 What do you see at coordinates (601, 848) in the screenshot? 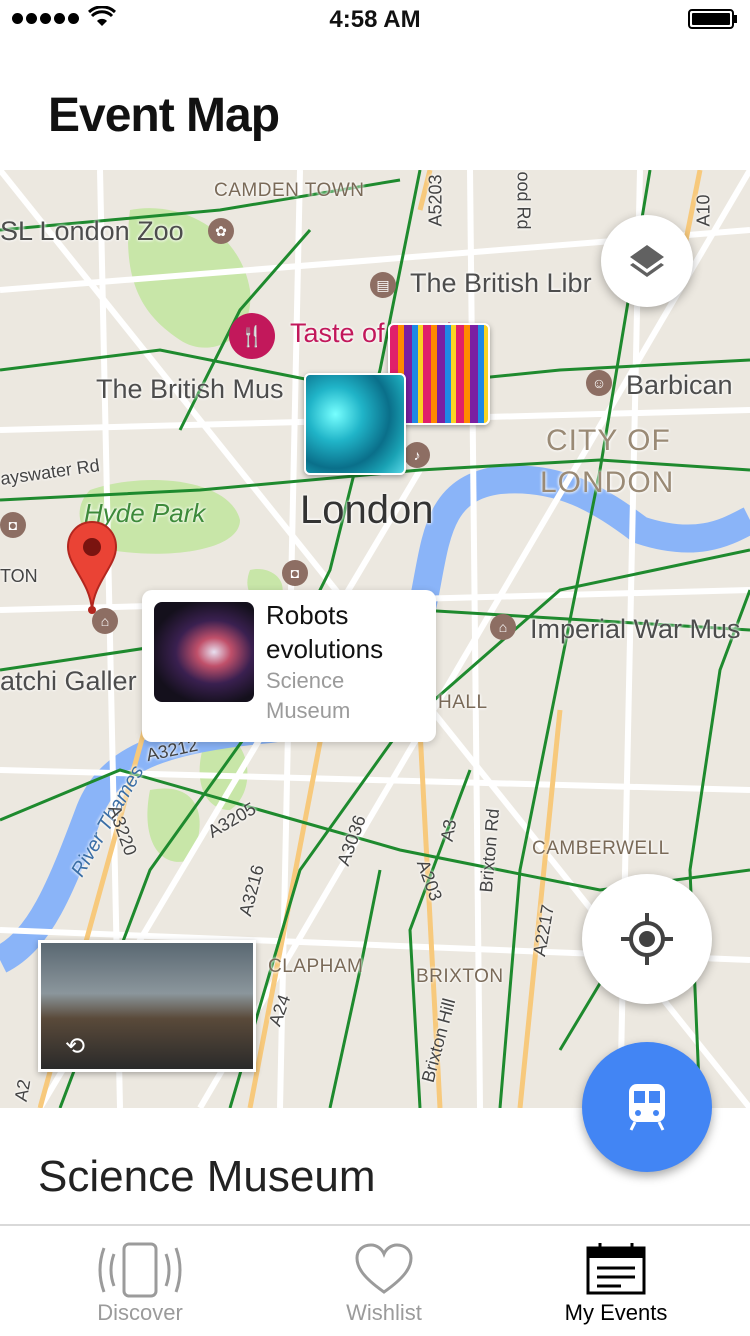
I see `map-label-camberwell: CAMBERWELL` at bounding box center [601, 848].